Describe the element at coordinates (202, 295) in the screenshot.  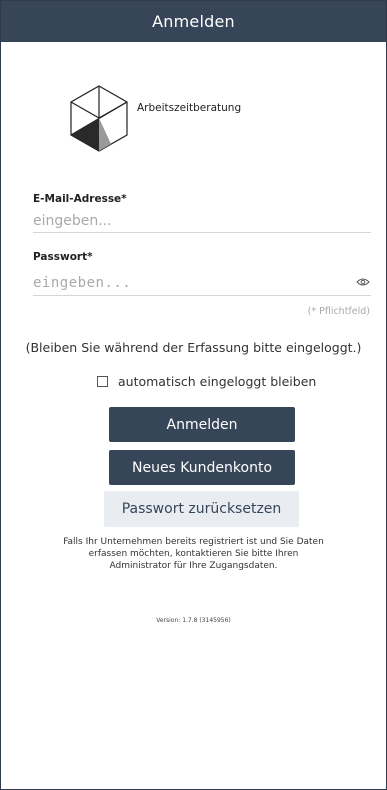
I see `password-underline` at that location.